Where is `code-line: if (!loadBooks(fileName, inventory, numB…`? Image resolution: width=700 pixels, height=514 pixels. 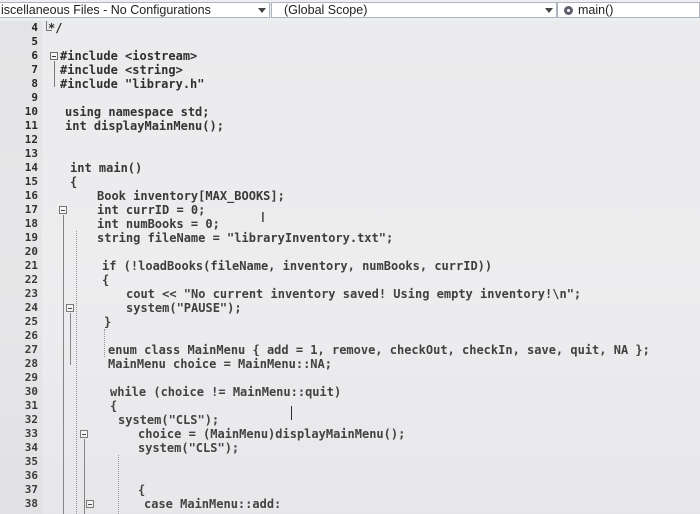 code-line: if (!loadBooks(fileName, inventory, numB… is located at coordinates (297, 266).